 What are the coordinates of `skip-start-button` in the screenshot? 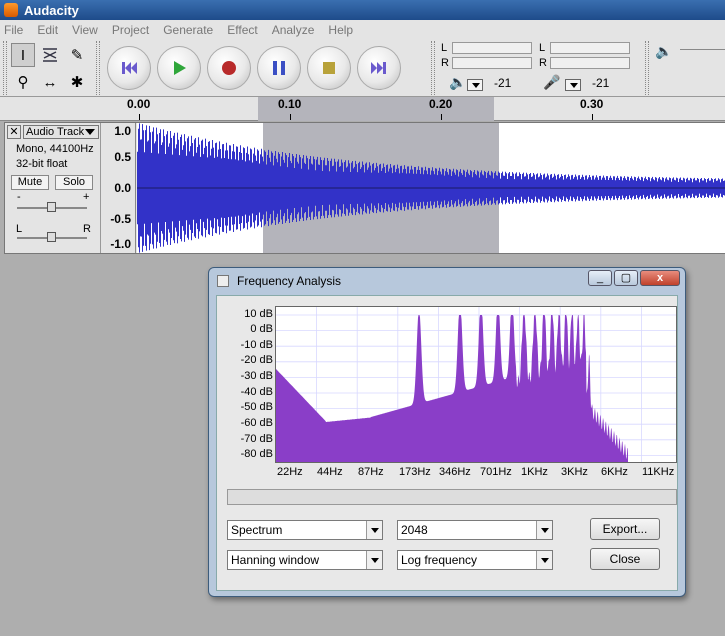 It's located at (129, 68).